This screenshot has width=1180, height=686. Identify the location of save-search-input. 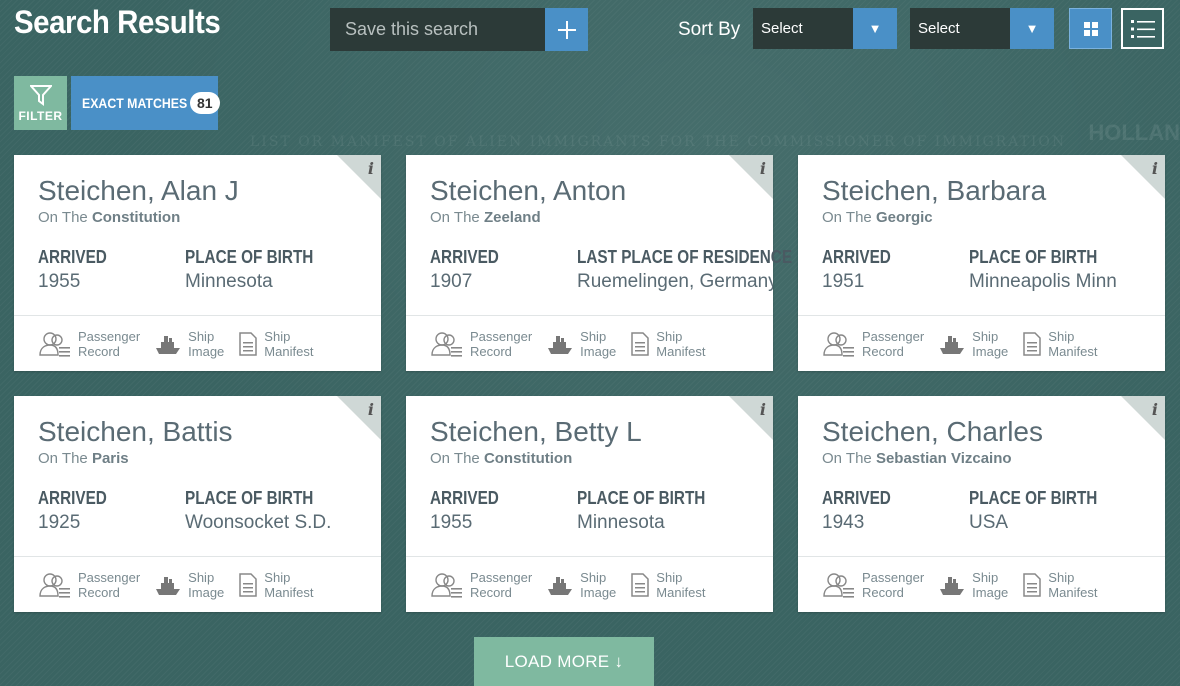
(437, 29).